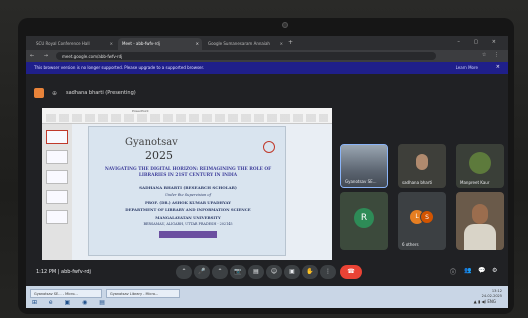 This screenshot has width=528, height=318. Describe the element at coordinates (220, 272) in the screenshot. I see `camera-options-button: ⌃` at that location.